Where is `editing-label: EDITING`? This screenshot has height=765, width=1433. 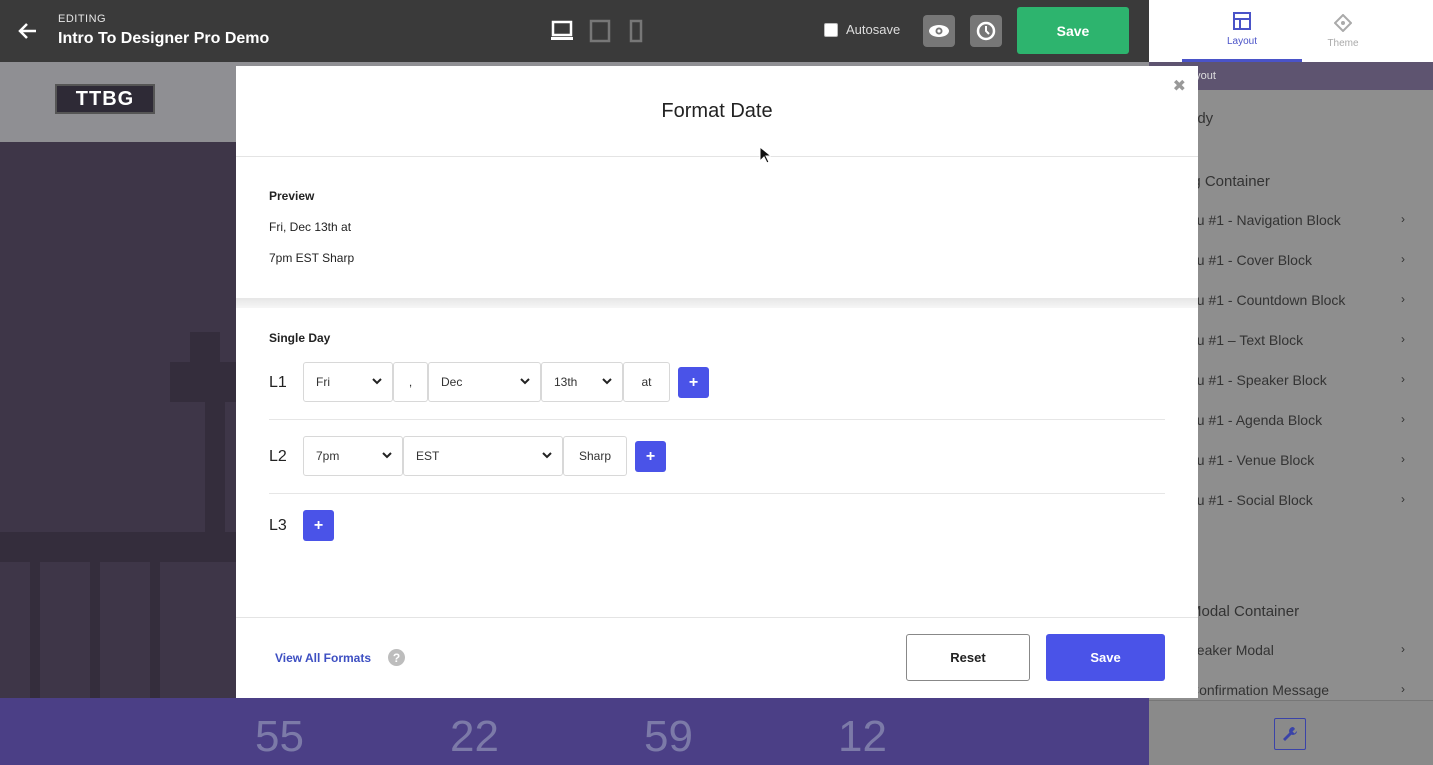
editing-label: EDITING is located at coordinates (82, 19).